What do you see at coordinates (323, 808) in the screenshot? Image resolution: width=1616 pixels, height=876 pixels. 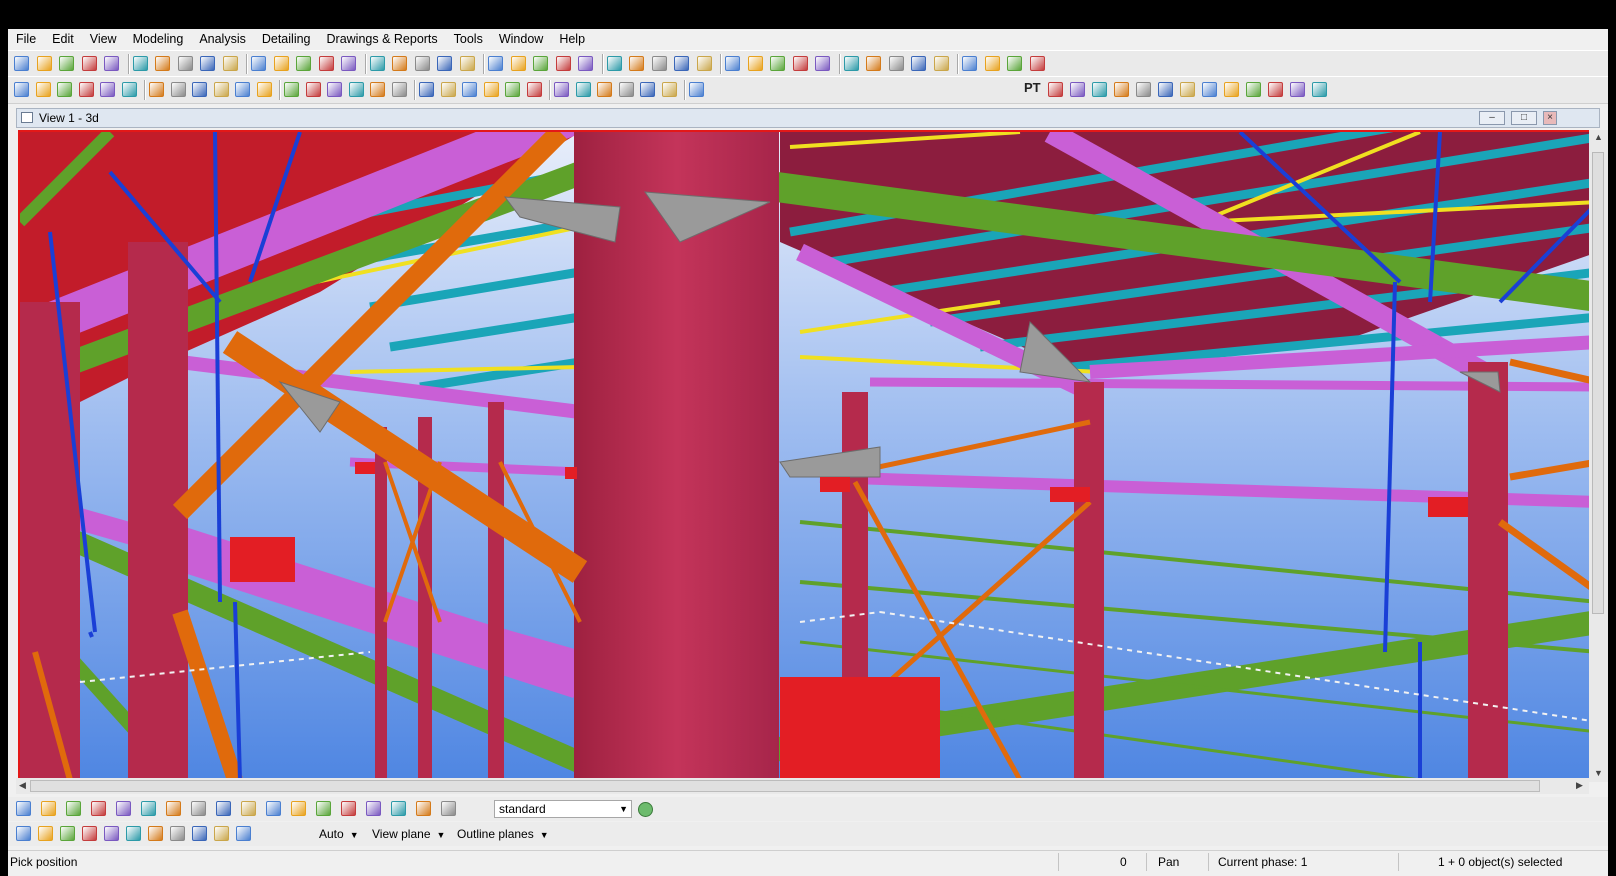 I see `select-reference-icon` at bounding box center [323, 808].